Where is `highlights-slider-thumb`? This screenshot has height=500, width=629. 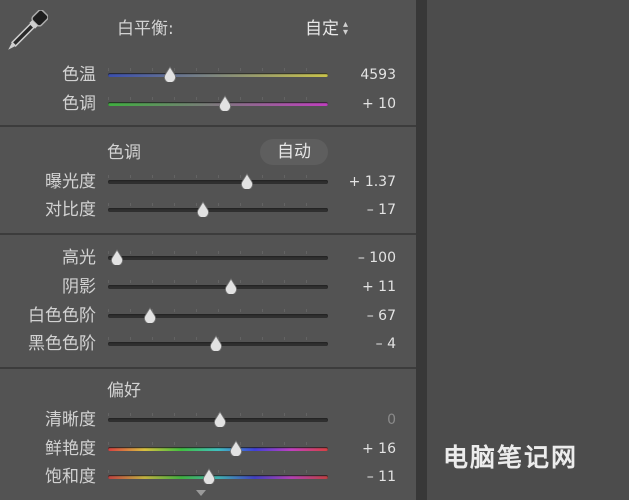 highlights-slider-thumb is located at coordinates (117, 257).